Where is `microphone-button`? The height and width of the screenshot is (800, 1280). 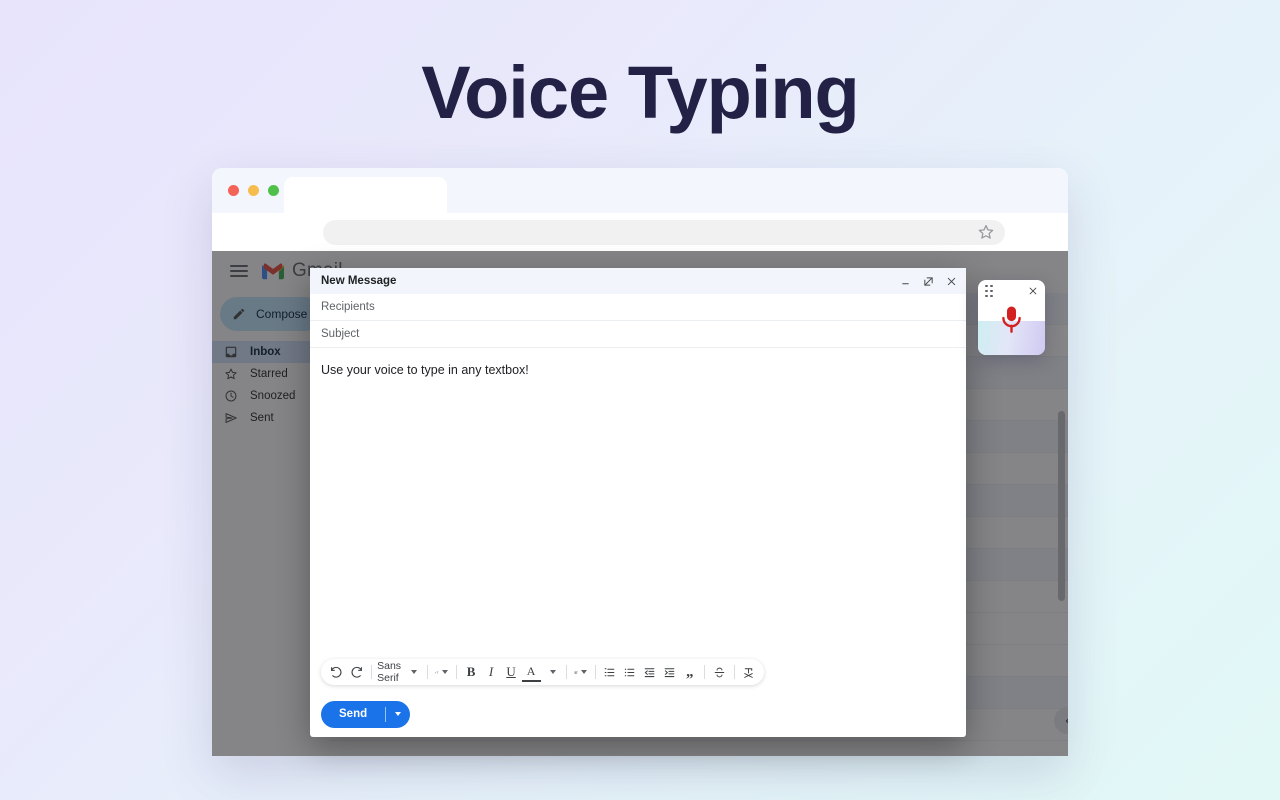
microphone-button is located at coordinates (1011, 320).